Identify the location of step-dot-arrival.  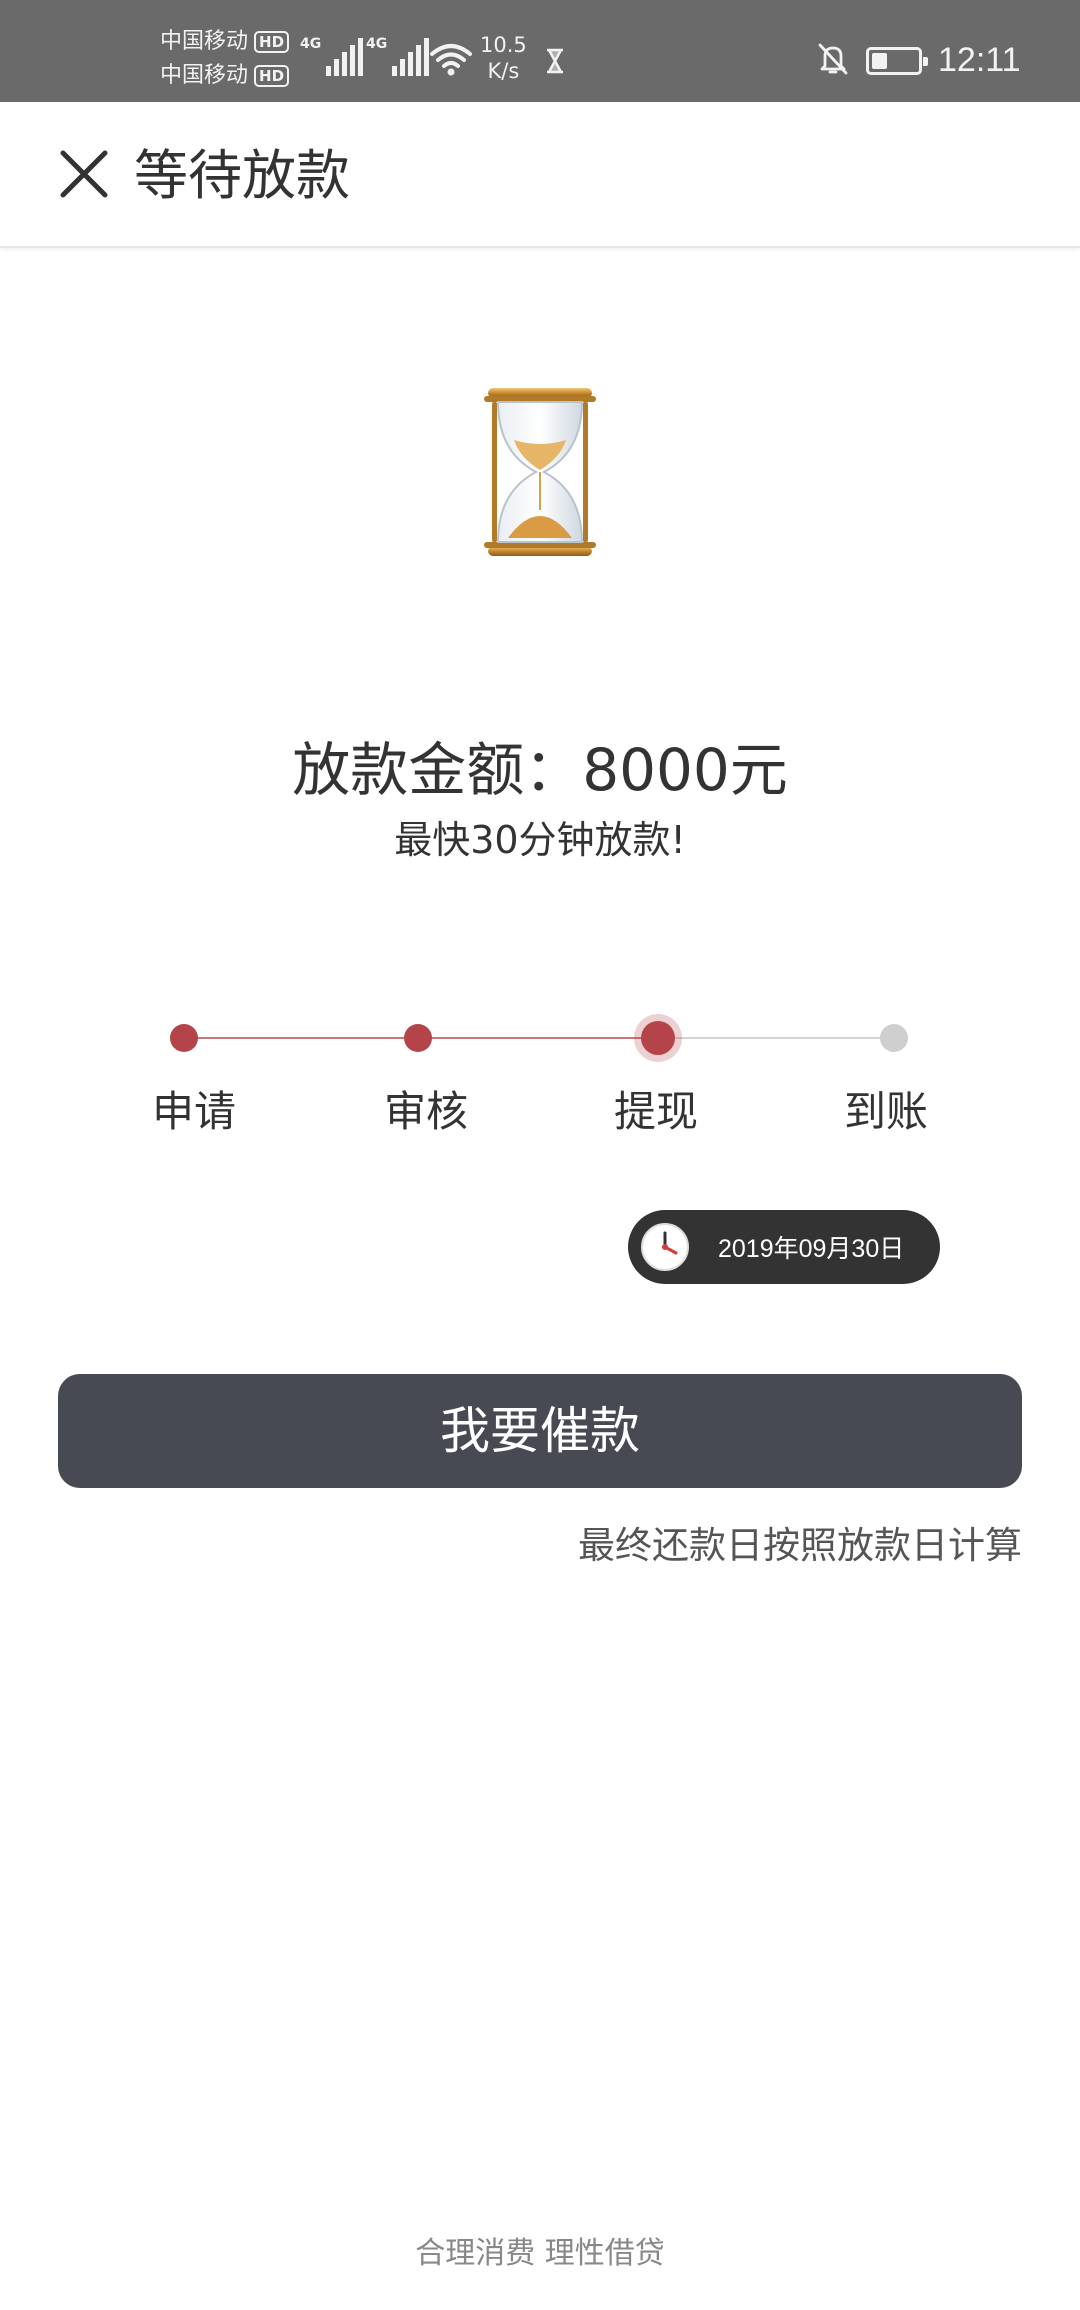
(894, 1038).